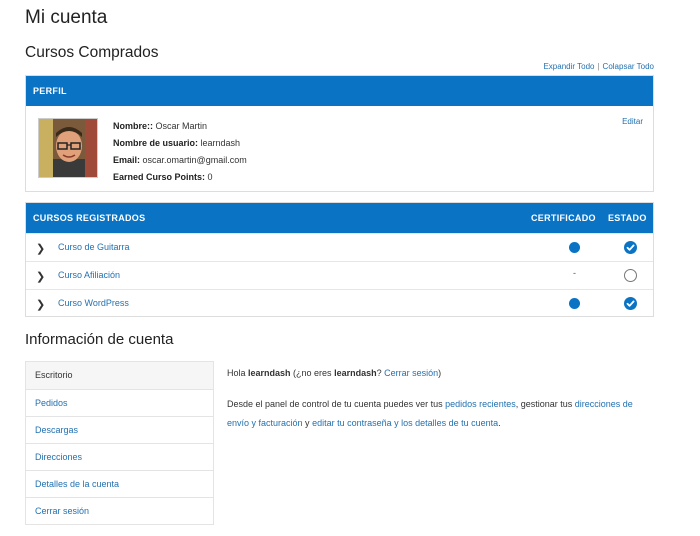 The image size is (700, 536). I want to click on course-row: ❯ Curso WordPress, so click(339, 303).